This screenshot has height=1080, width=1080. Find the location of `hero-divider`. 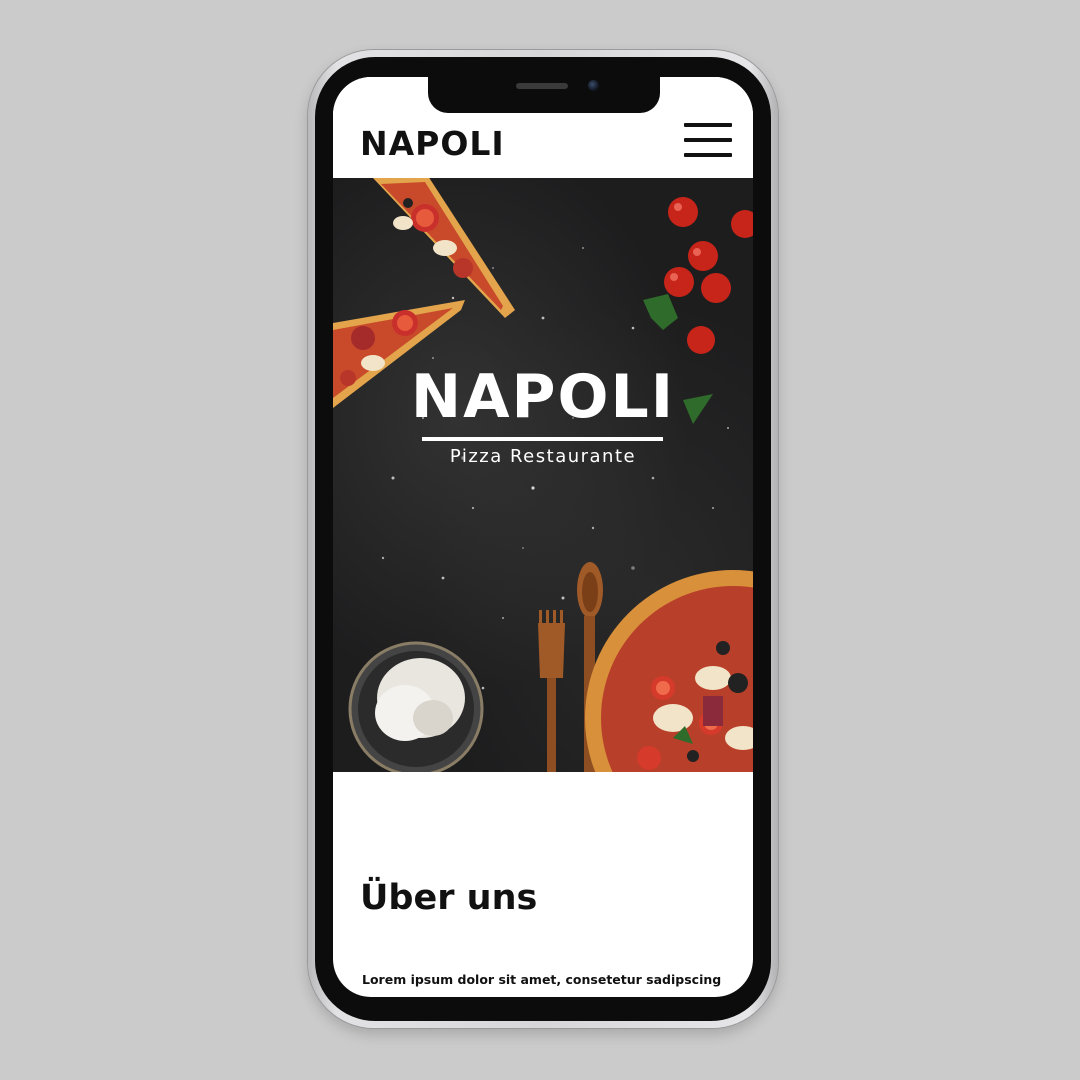

hero-divider is located at coordinates (542, 439).